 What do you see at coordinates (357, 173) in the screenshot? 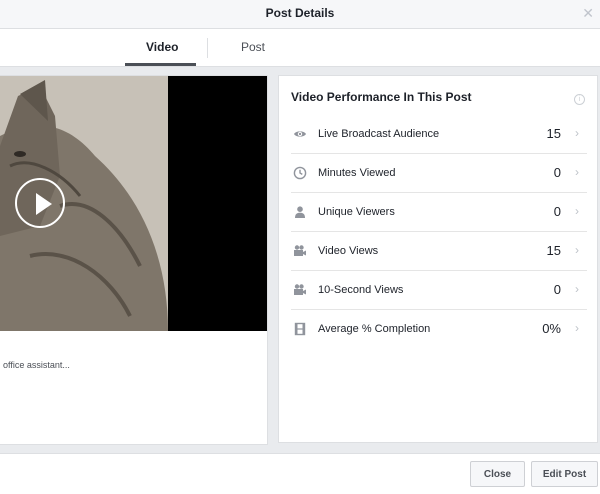
I see `metric-label: Minutes Viewed` at bounding box center [357, 173].